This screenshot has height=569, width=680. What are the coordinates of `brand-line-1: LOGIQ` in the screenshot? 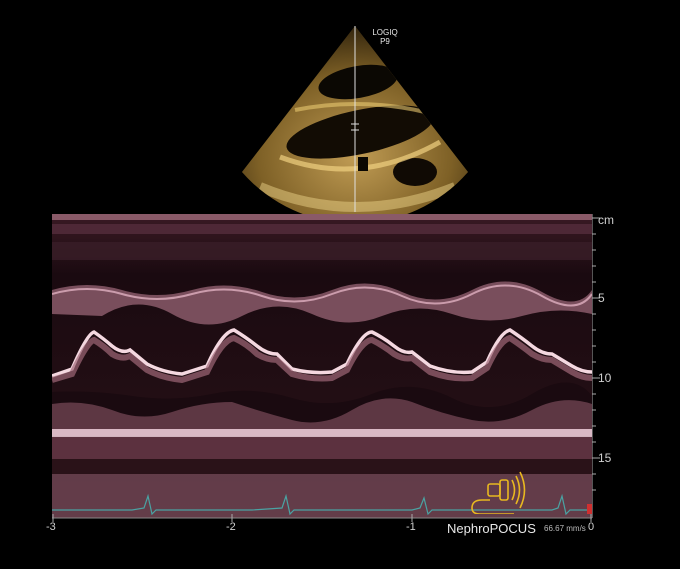 It's located at (385, 32).